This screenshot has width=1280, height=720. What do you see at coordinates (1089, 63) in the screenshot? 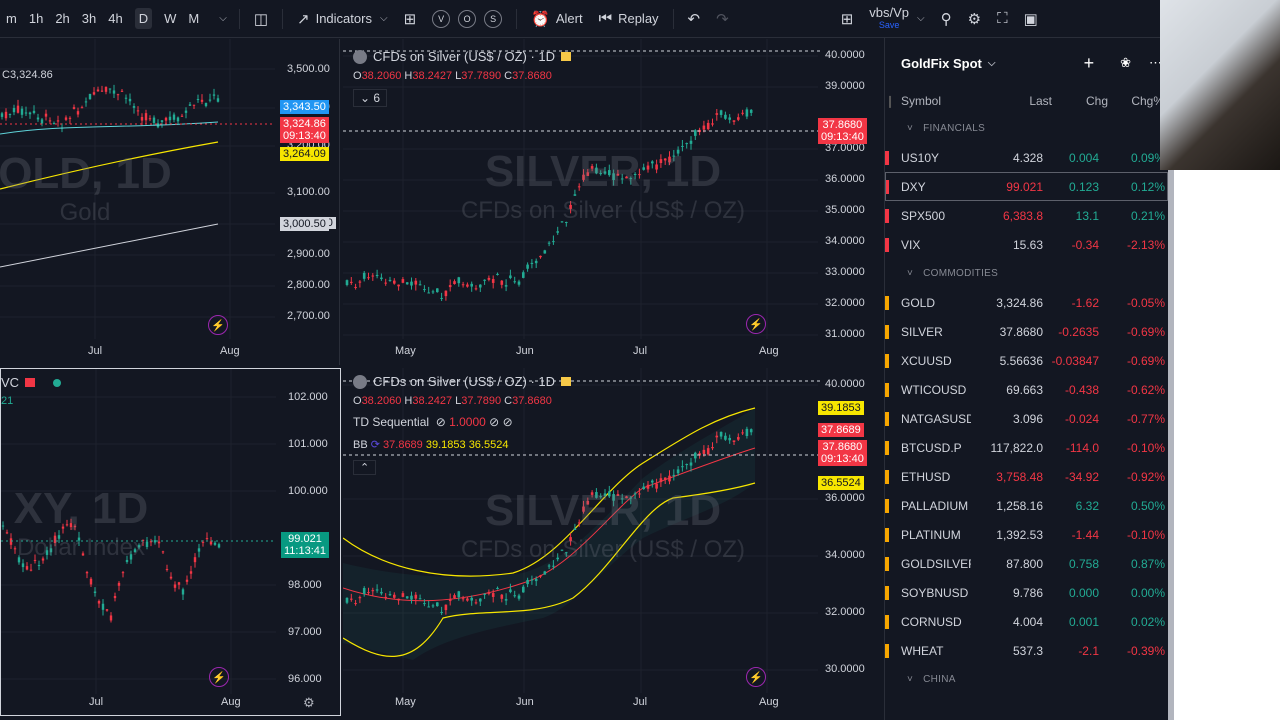
I see `add-symbol-icon: +` at bounding box center [1089, 63].